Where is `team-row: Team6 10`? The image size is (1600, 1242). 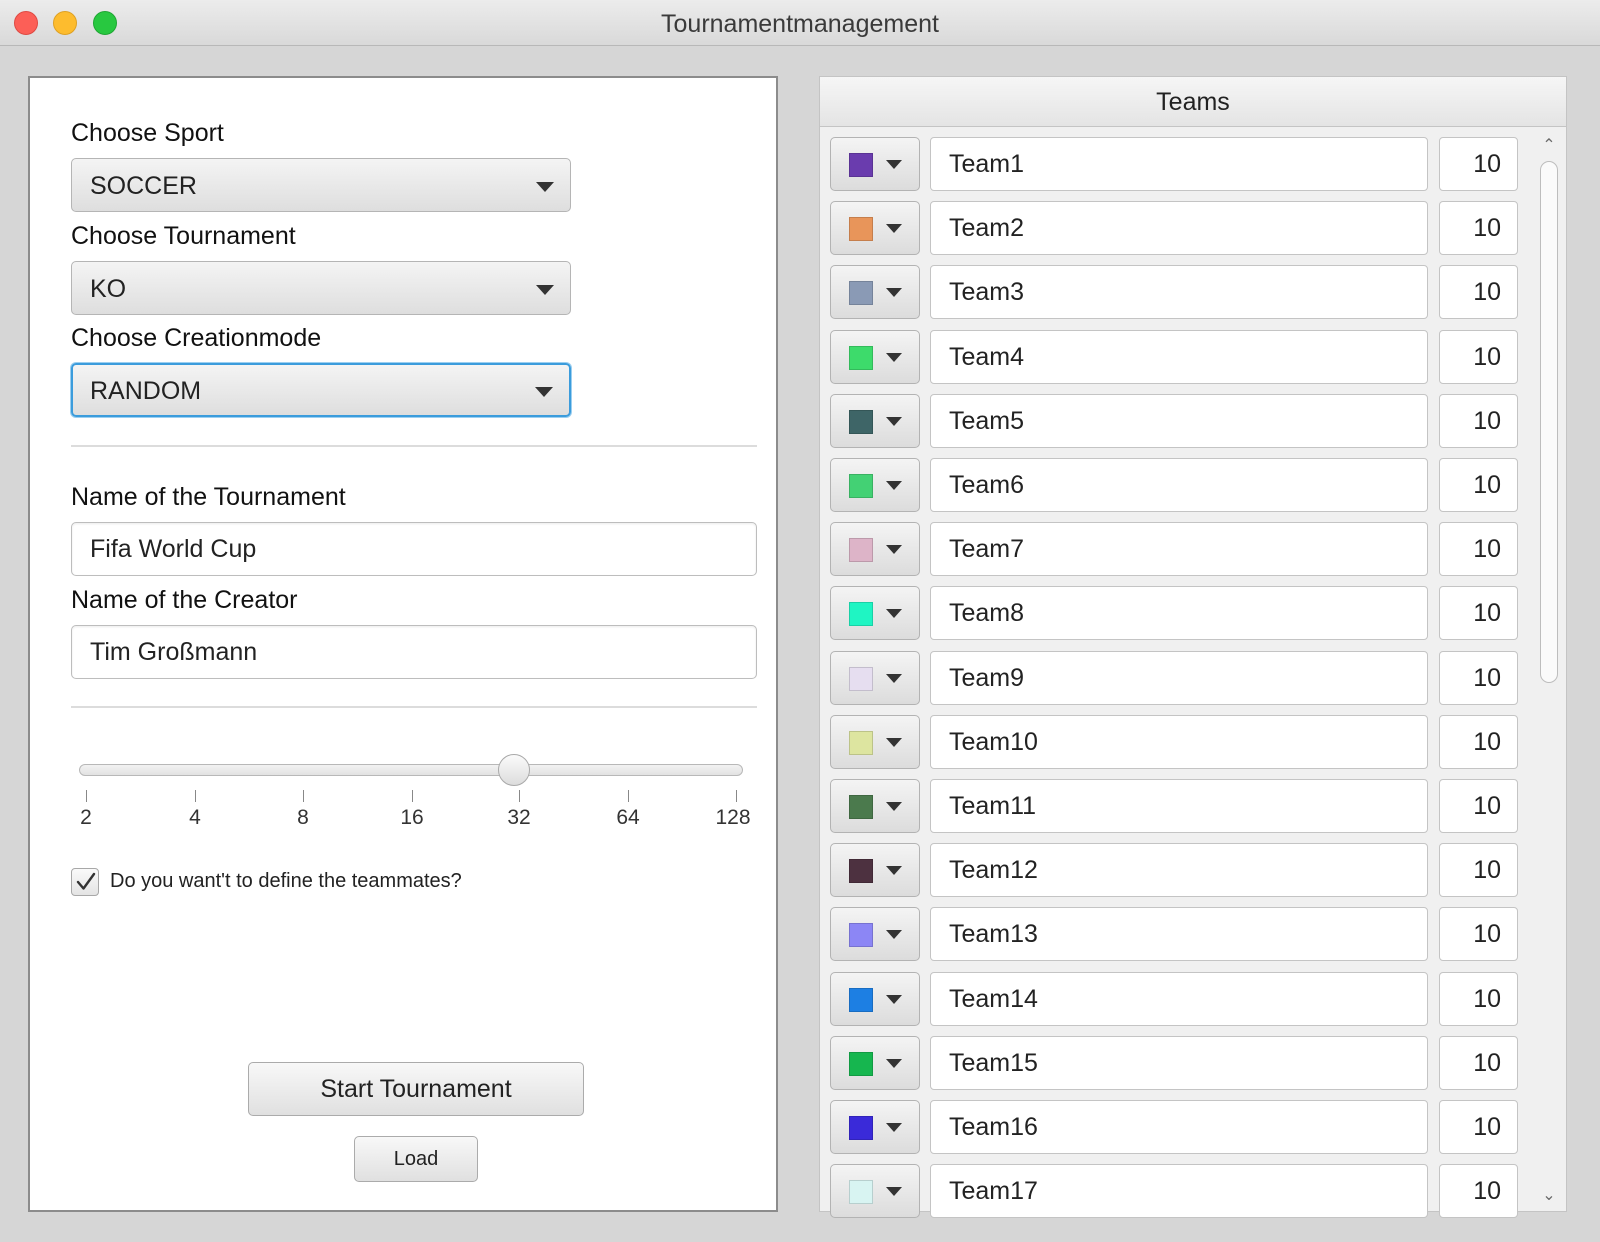 team-row: Team6 10 is located at coordinates (1175, 485).